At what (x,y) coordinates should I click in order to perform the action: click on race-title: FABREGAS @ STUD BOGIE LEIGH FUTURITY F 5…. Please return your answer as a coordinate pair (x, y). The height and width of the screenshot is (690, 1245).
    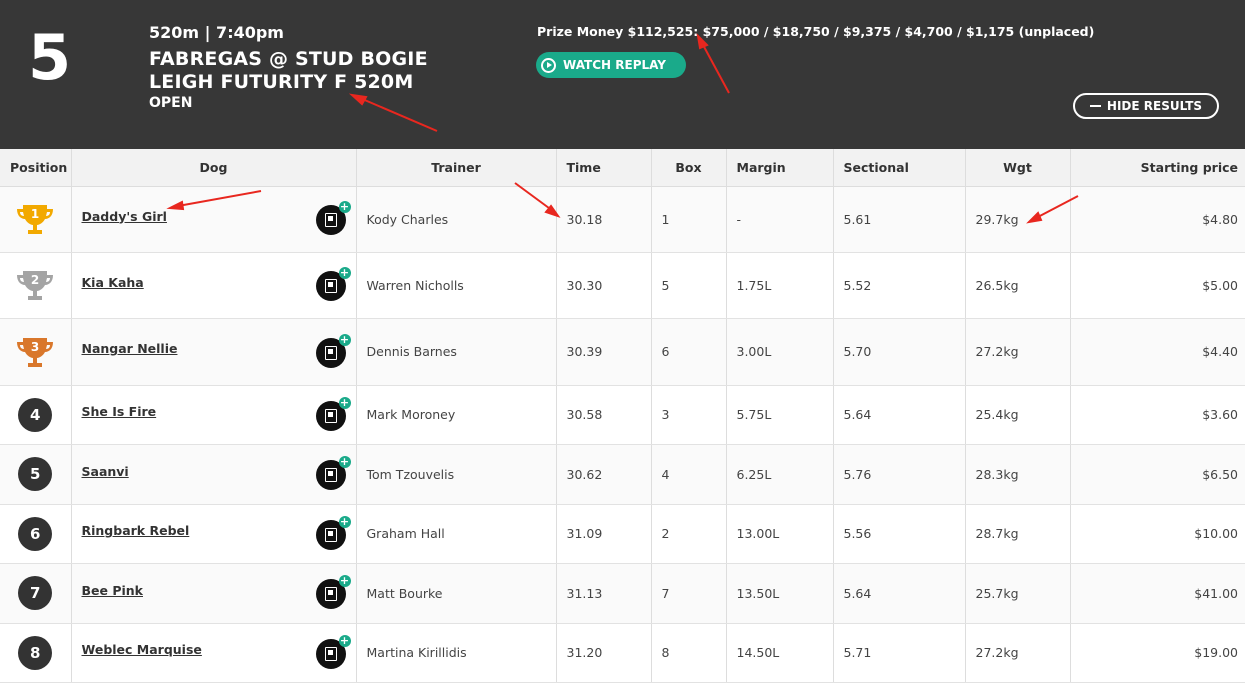
    Looking at the image, I should click on (288, 71).